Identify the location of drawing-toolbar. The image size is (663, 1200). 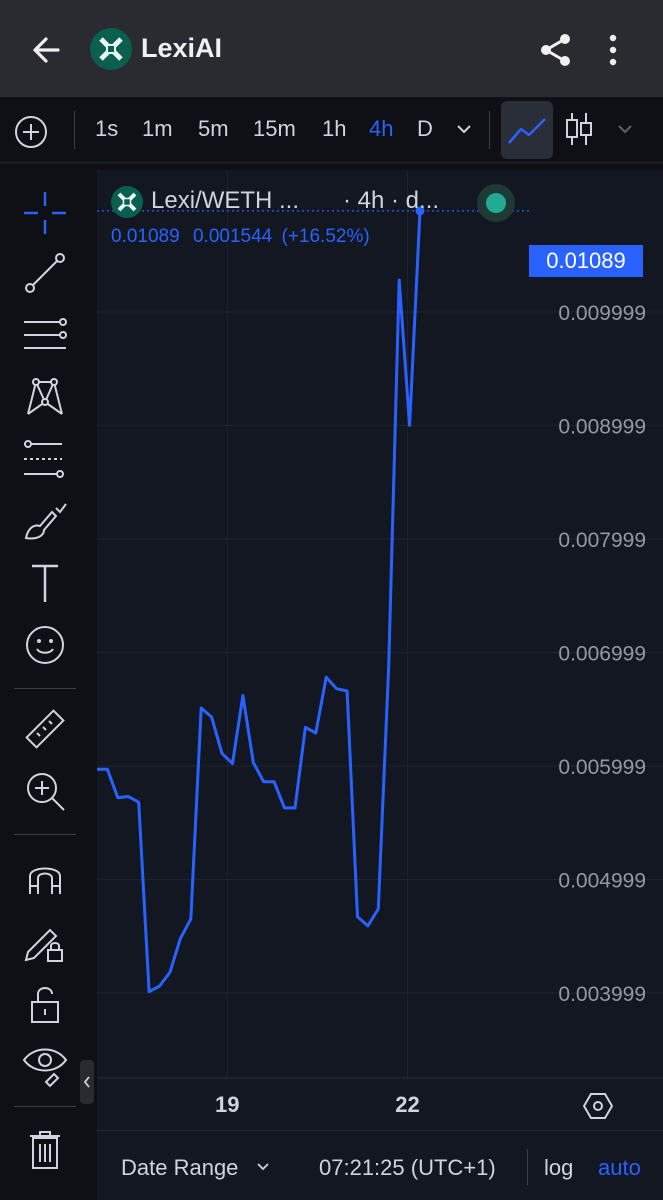
(44, 685).